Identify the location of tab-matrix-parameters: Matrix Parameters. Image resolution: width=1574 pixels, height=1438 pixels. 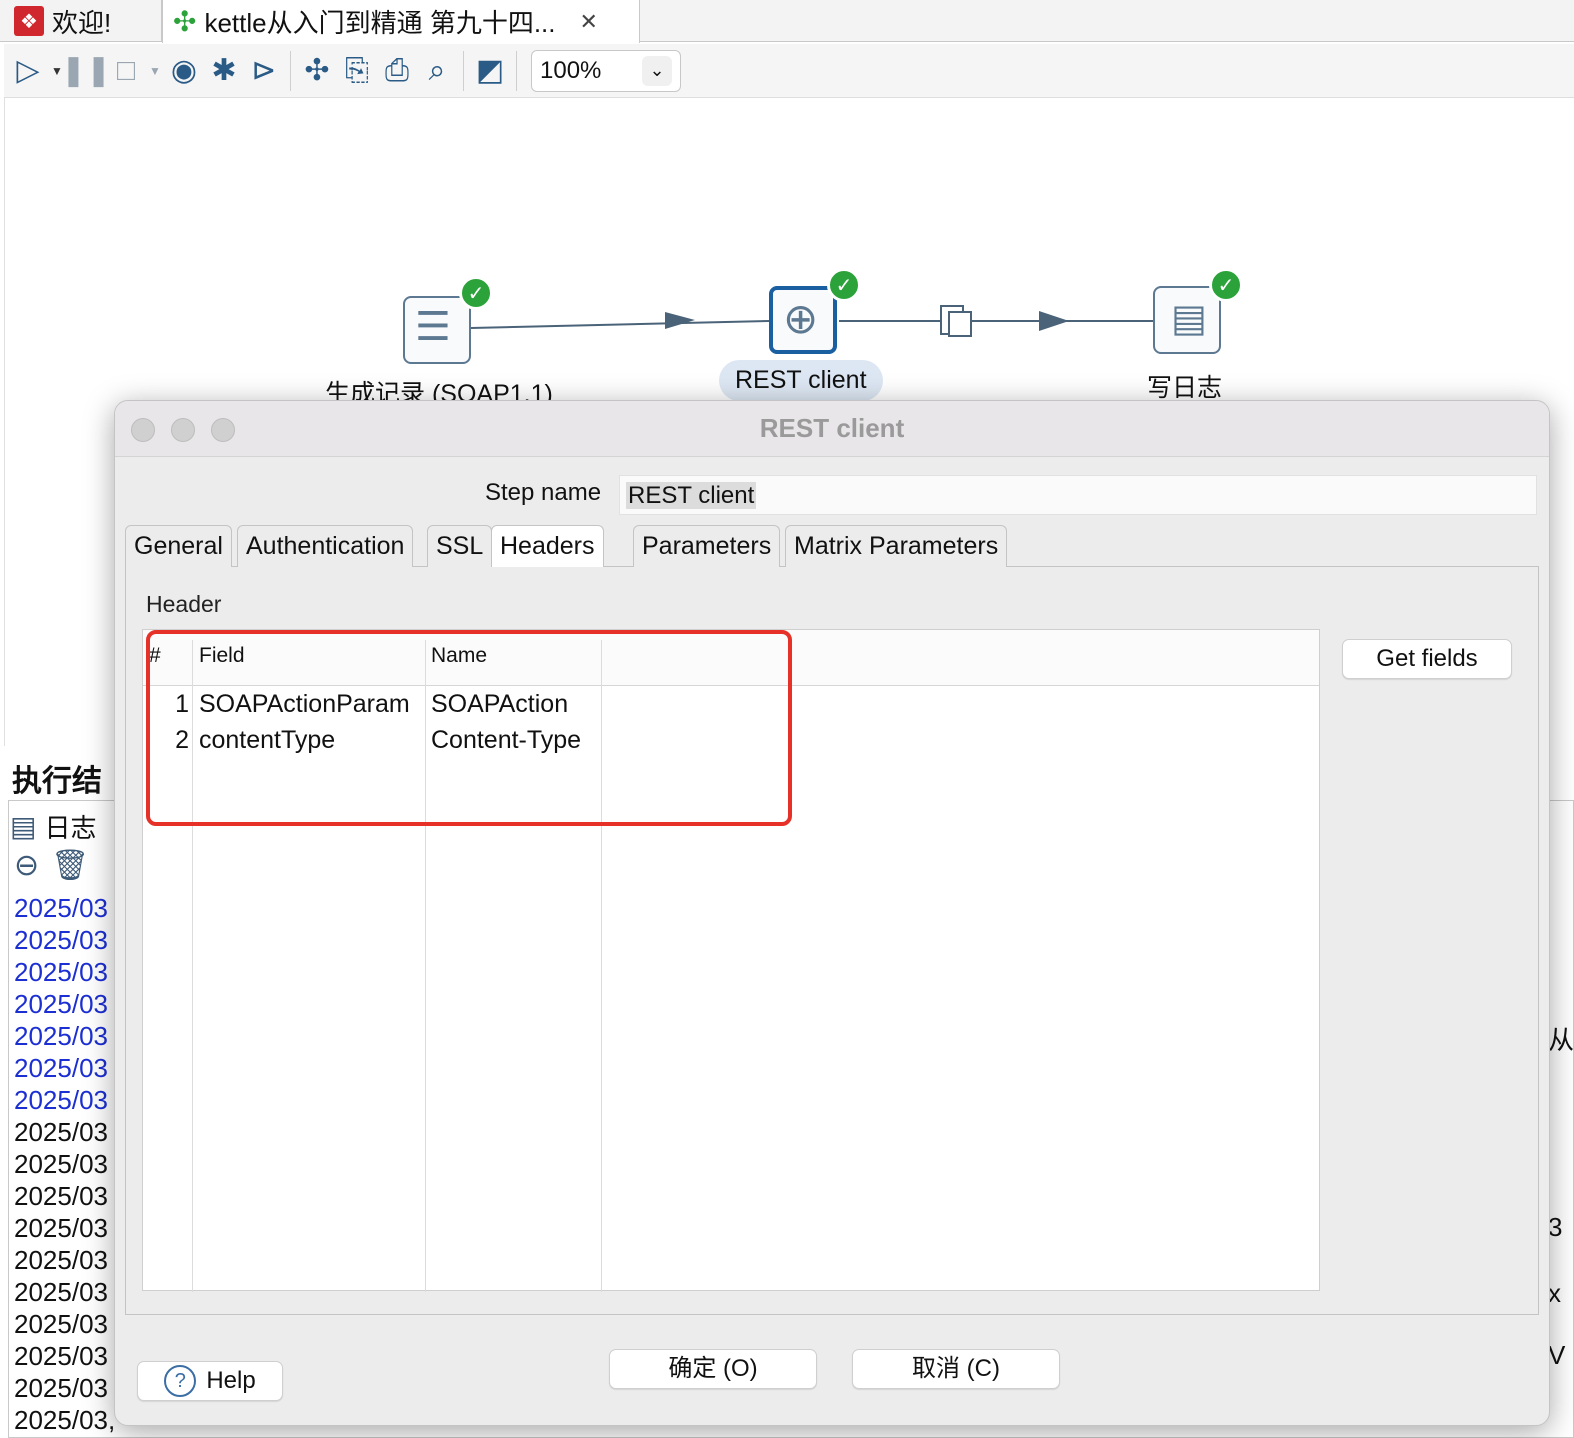
(896, 546).